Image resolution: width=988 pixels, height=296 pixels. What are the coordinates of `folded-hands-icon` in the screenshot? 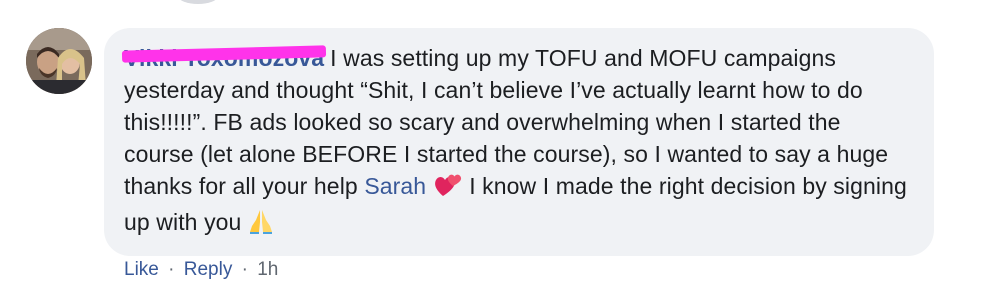 It's located at (261, 225).